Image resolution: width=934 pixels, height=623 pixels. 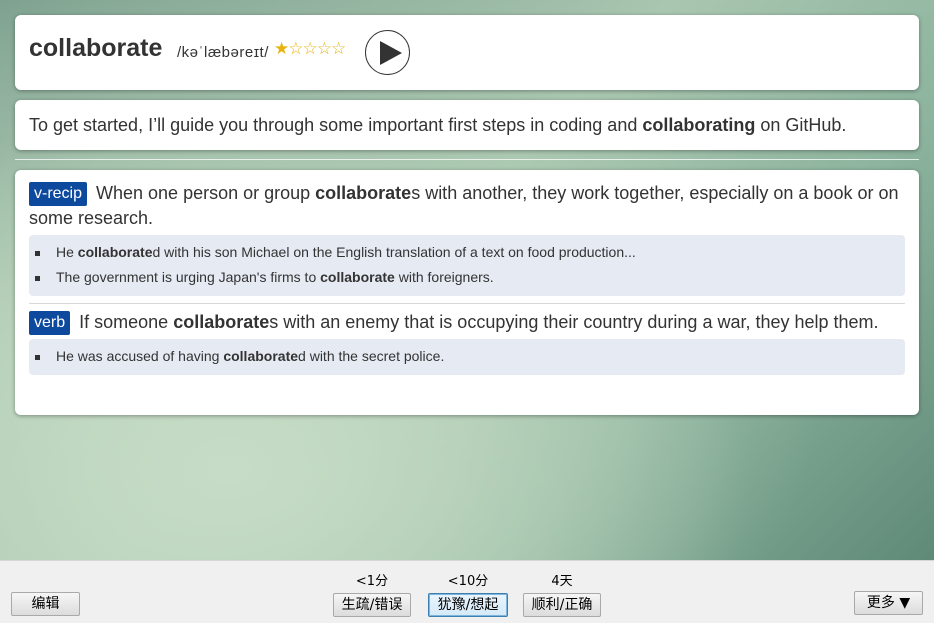 What do you see at coordinates (468, 581) in the screenshot?
I see `interval-hard: <10分` at bounding box center [468, 581].